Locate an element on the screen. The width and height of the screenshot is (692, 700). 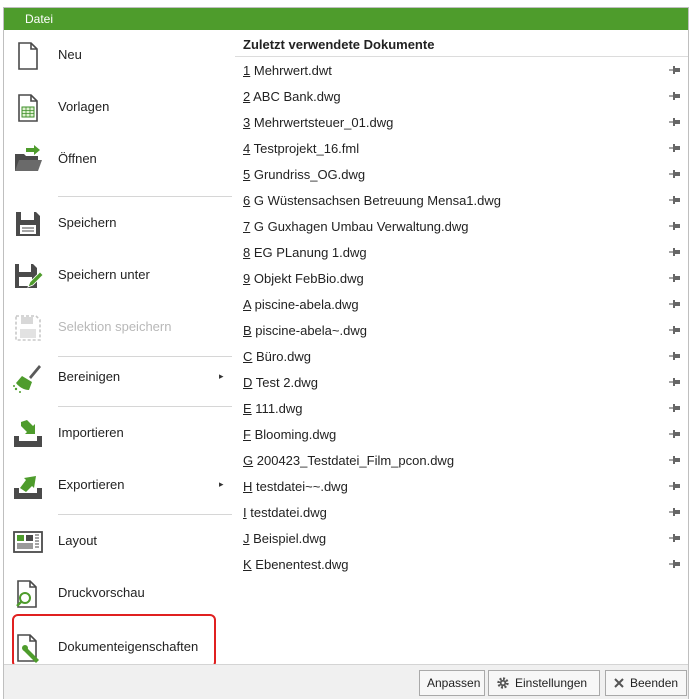
recent-document-item: C Büro.dwg is located at coordinates (461, 356).